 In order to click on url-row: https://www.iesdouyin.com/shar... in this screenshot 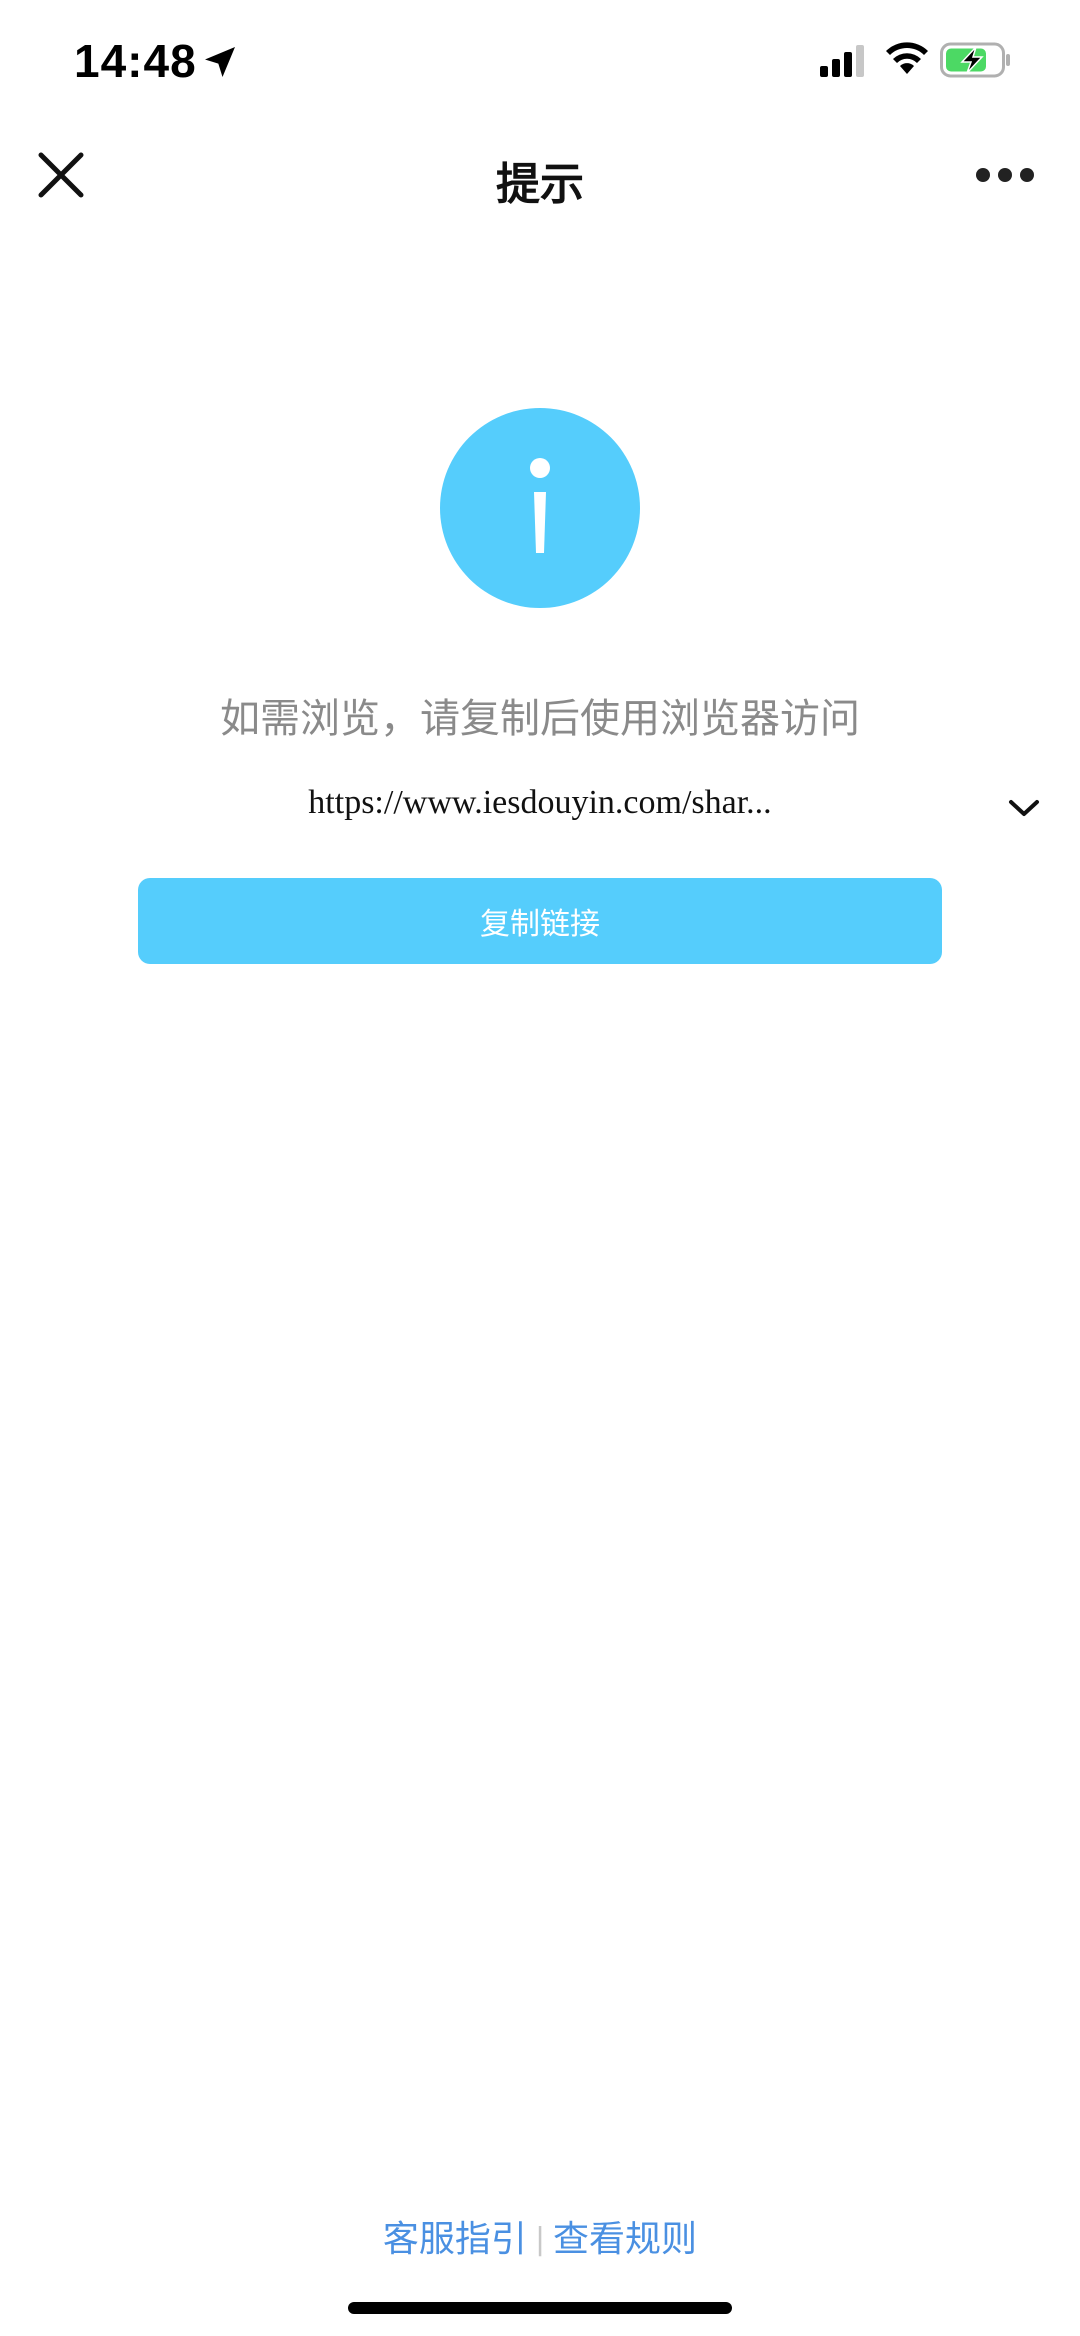, I will do `click(540, 810)`.